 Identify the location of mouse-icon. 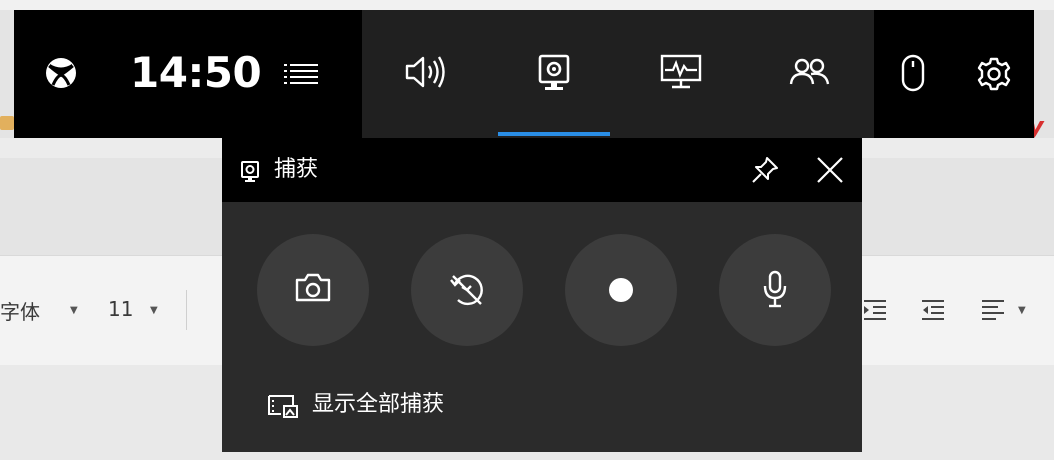
(913, 73).